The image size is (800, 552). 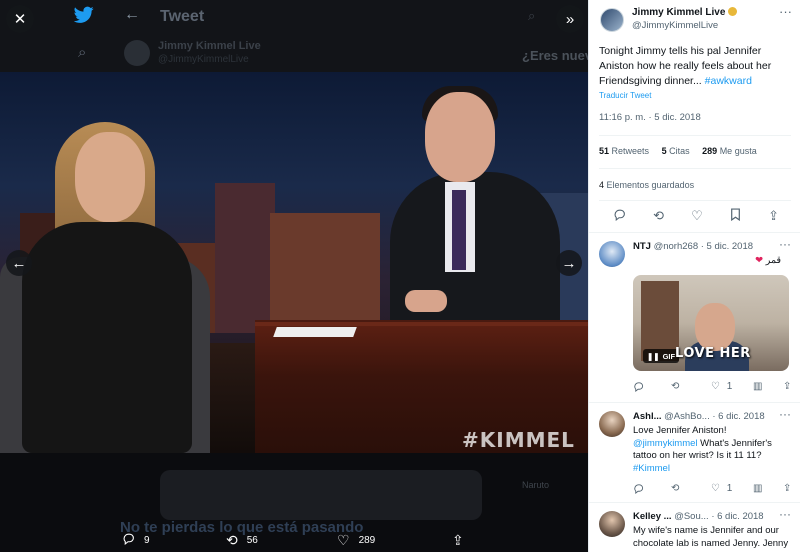 What do you see at coordinates (252, 540) in the screenshot?
I see `media-retweet-count: 56` at bounding box center [252, 540].